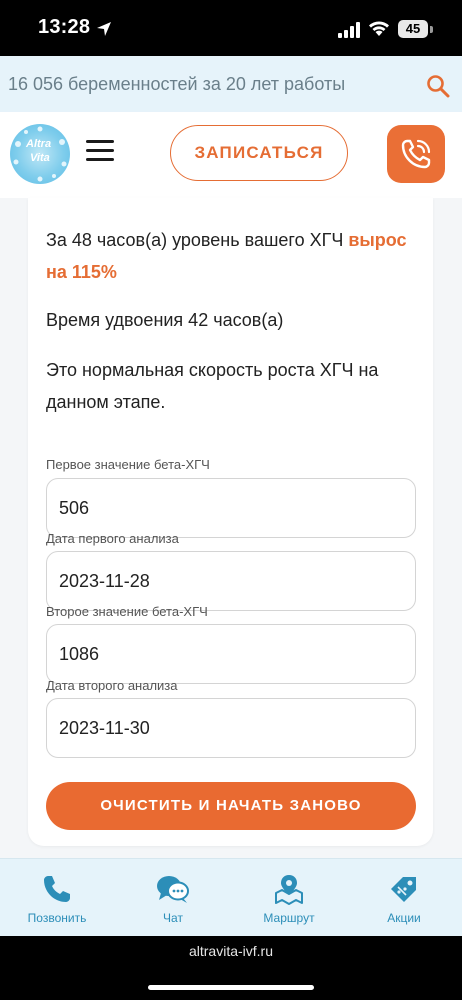  What do you see at coordinates (349, 30) in the screenshot?
I see `cellular-signal-icon` at bounding box center [349, 30].